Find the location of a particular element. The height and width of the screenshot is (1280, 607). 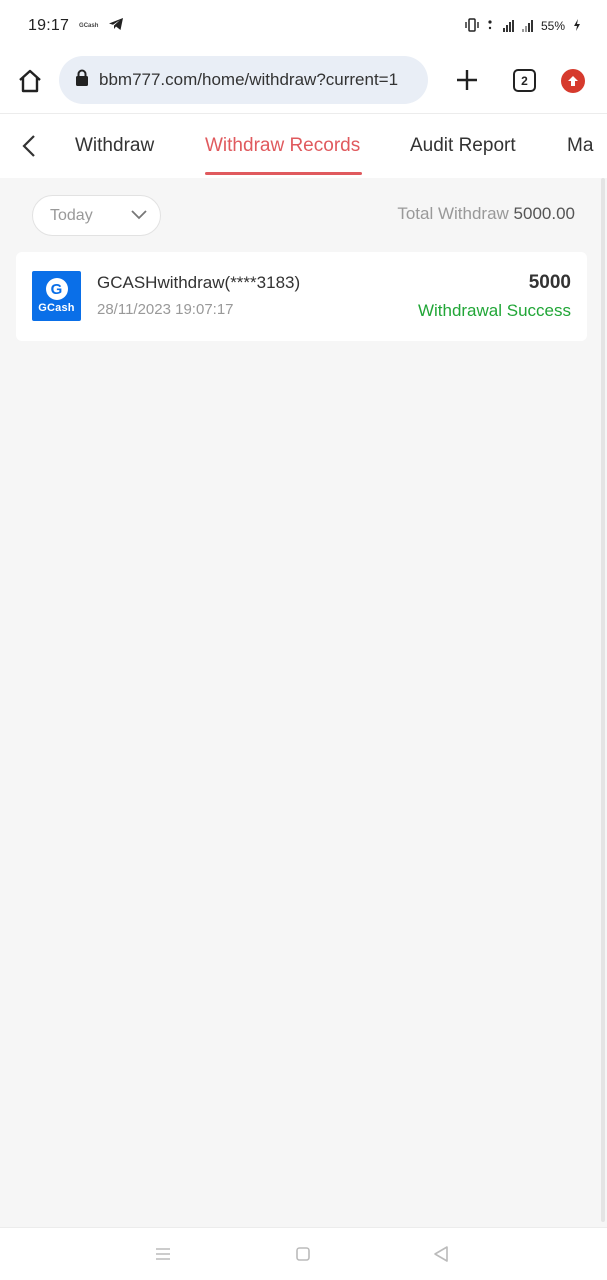

recent-apps-button is located at coordinates (163, 1254).